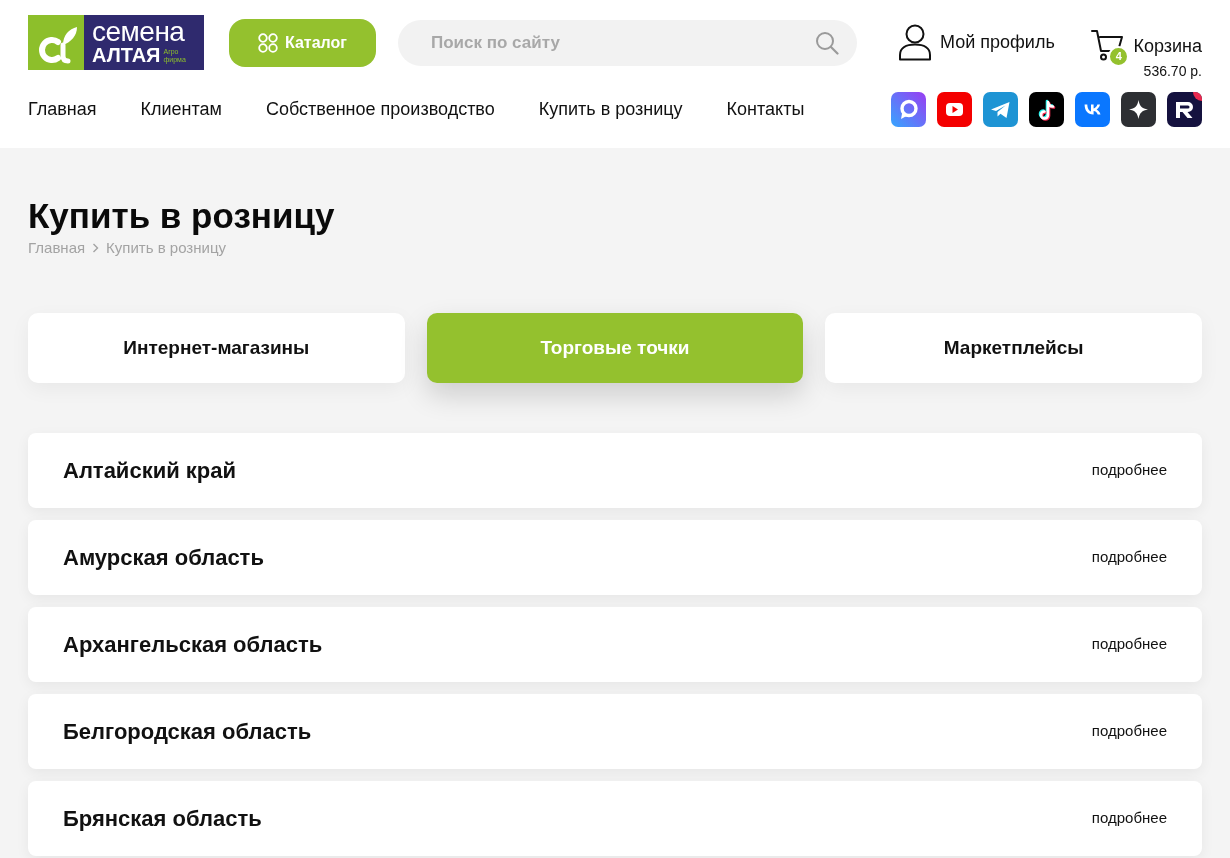 Image resolution: width=1230 pixels, height=858 pixels. I want to click on nav-link: Главная, so click(62, 109).